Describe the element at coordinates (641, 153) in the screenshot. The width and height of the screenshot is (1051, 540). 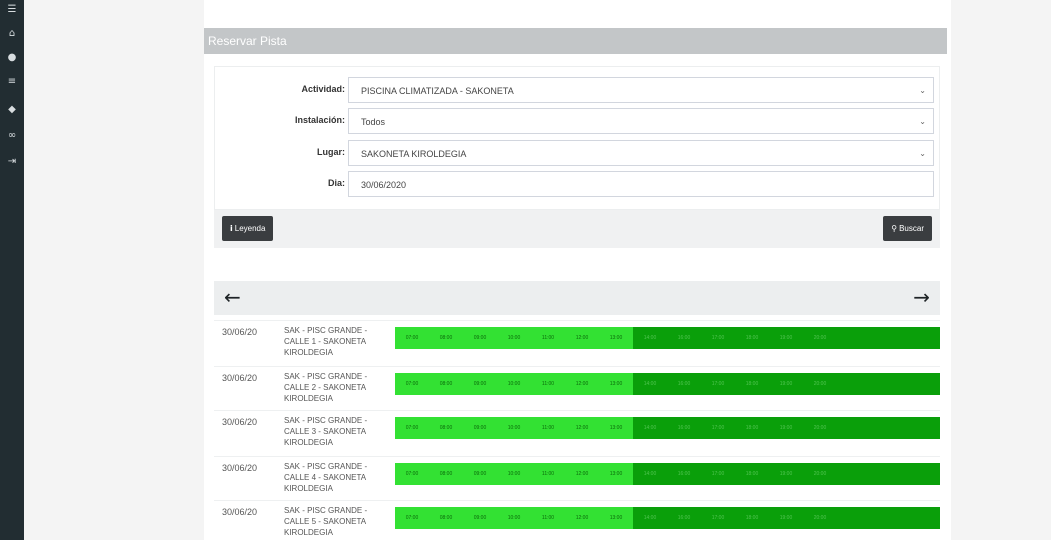
I see `lugar-select: SAKONETA KIROLDEGIA ⌄` at that location.